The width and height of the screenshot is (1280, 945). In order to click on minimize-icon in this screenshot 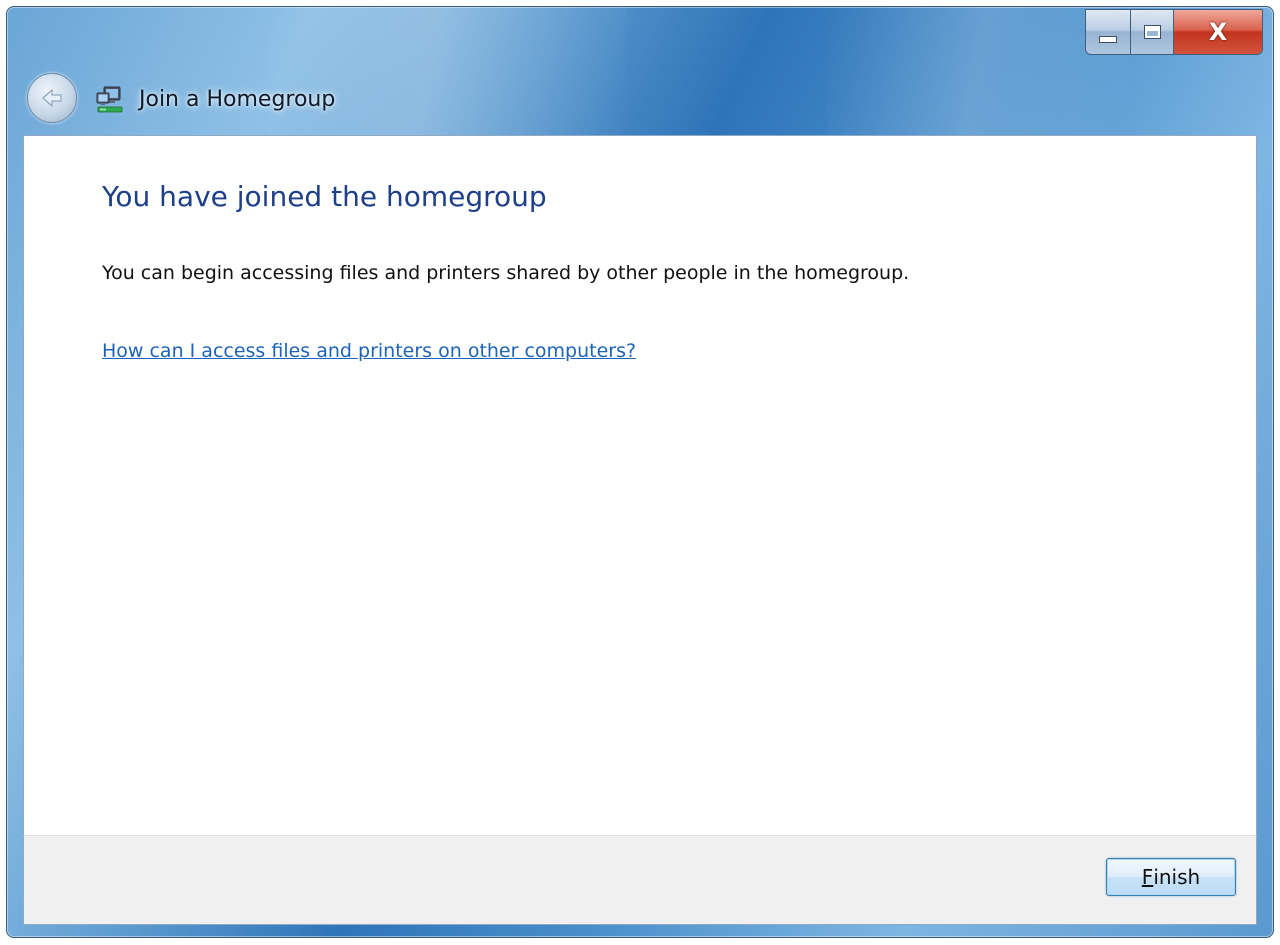, I will do `click(1108, 39)`.